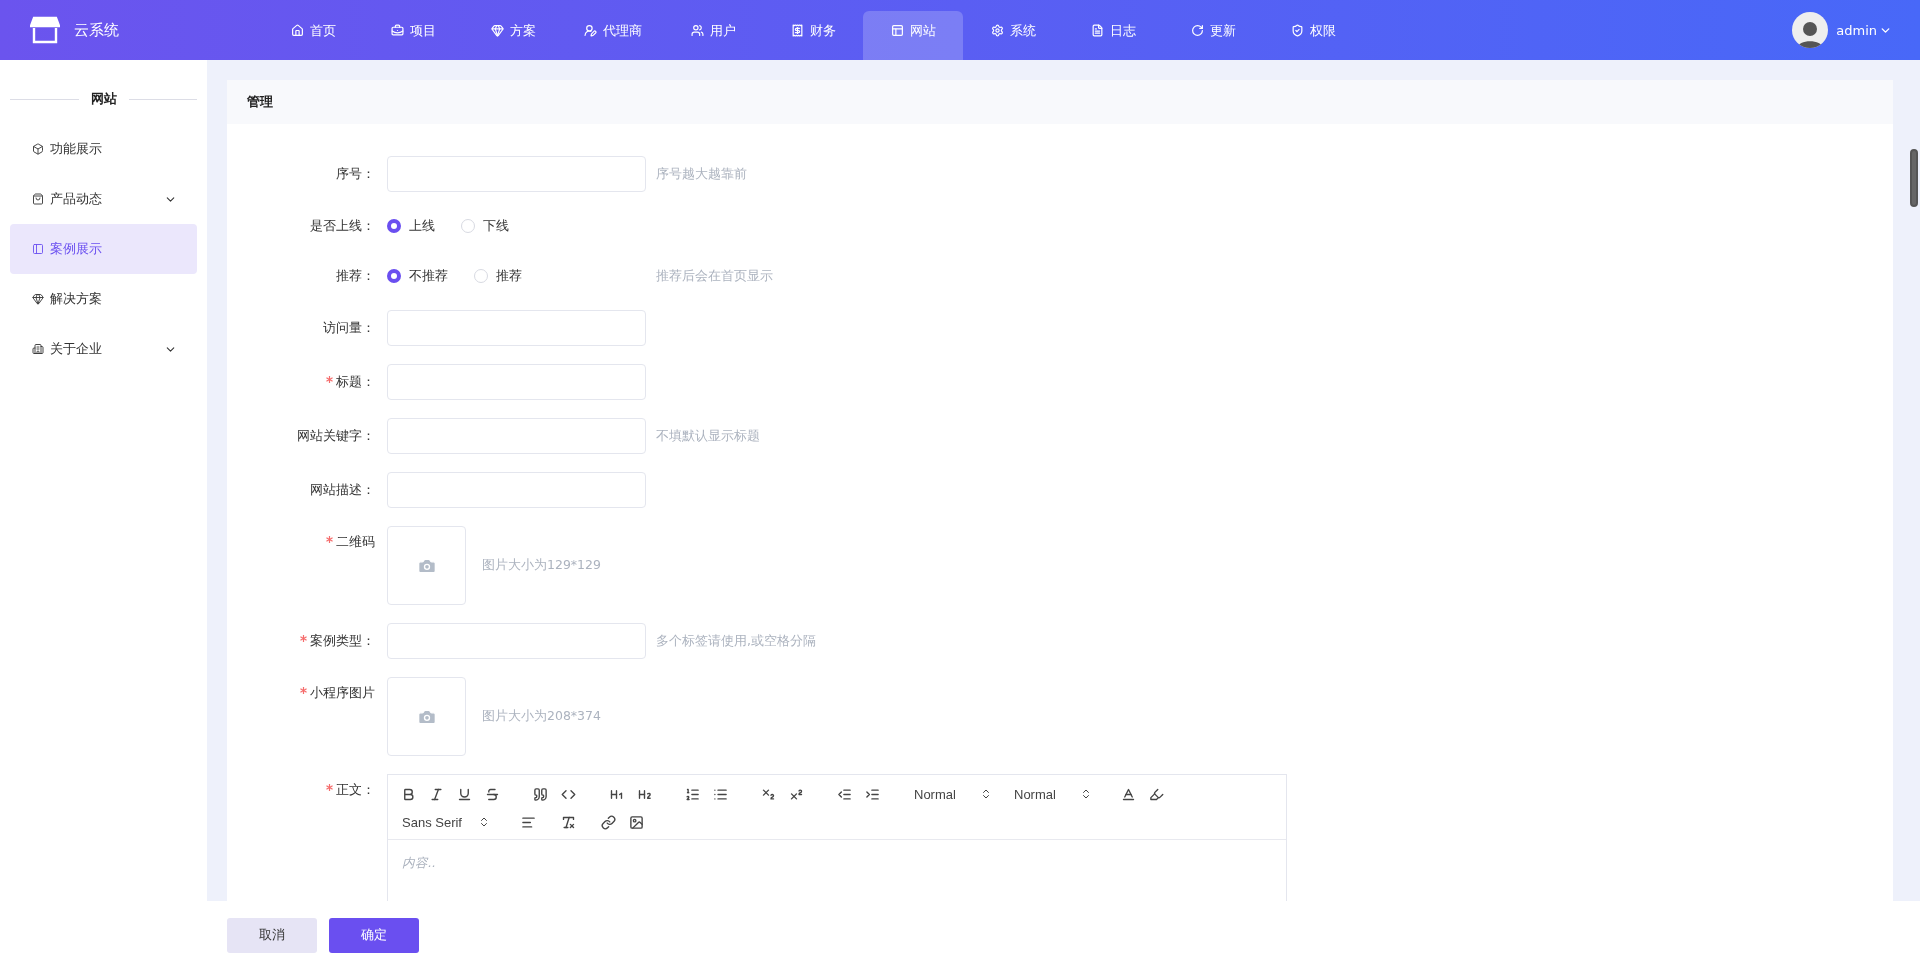  Describe the element at coordinates (1097, 30) in the screenshot. I see `document-icon` at that location.